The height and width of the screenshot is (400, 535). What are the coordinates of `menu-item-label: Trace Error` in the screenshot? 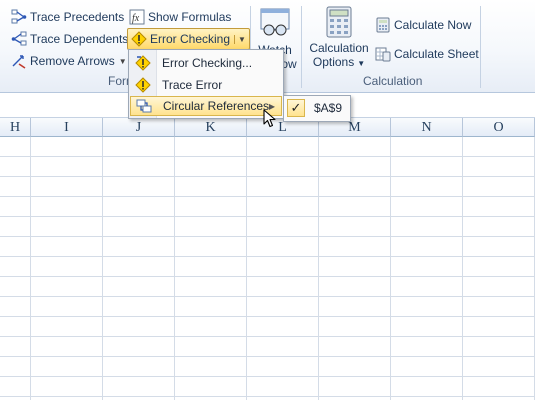 It's located at (192, 85).